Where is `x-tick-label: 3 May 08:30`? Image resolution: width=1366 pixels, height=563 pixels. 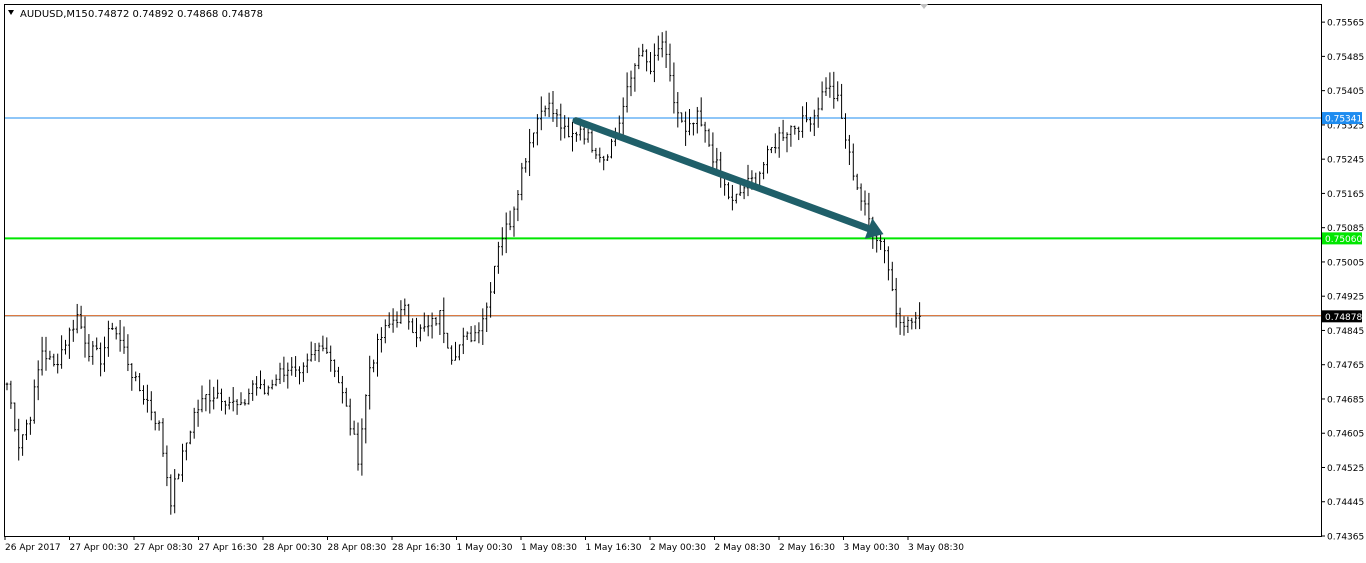
x-tick-label: 3 May 08:30 is located at coordinates (936, 548).